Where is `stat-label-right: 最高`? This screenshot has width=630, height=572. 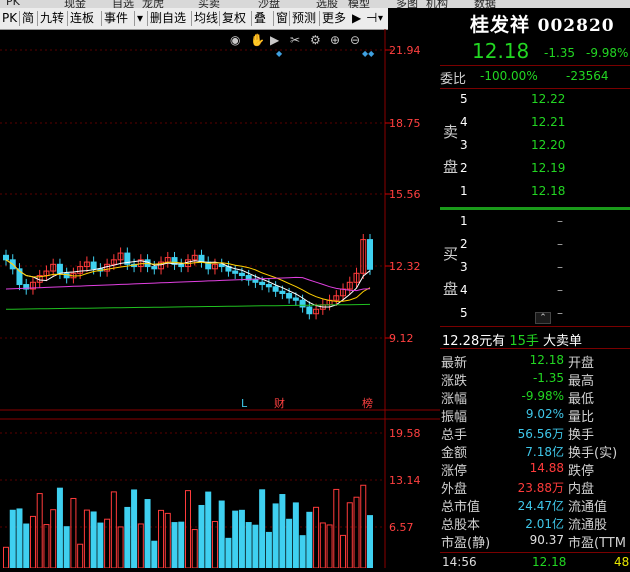 stat-label-right: 最高 is located at coordinates (581, 381).